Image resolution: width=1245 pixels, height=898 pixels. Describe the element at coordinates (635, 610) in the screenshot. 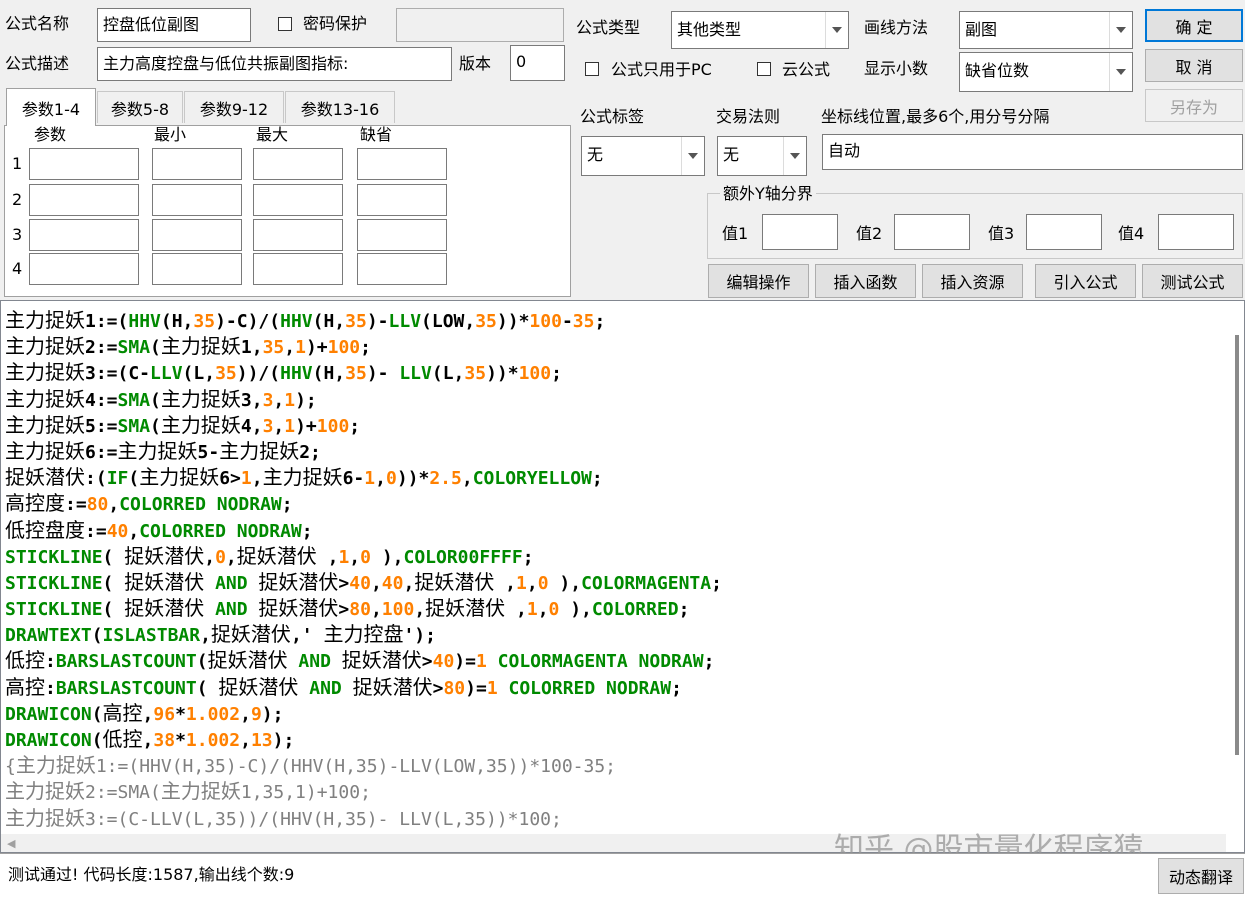

I see `code-token: COLORRED` at that location.